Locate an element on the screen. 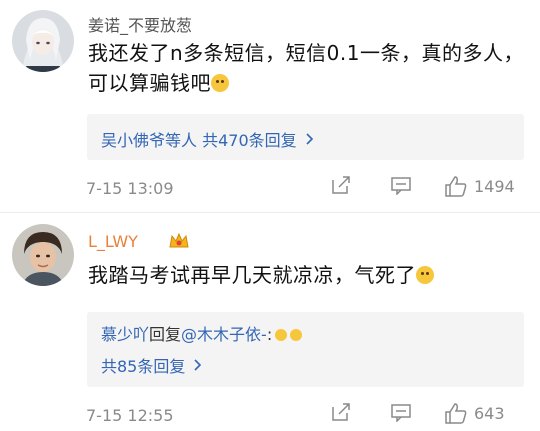  comment-button is located at coordinates (401, 412).